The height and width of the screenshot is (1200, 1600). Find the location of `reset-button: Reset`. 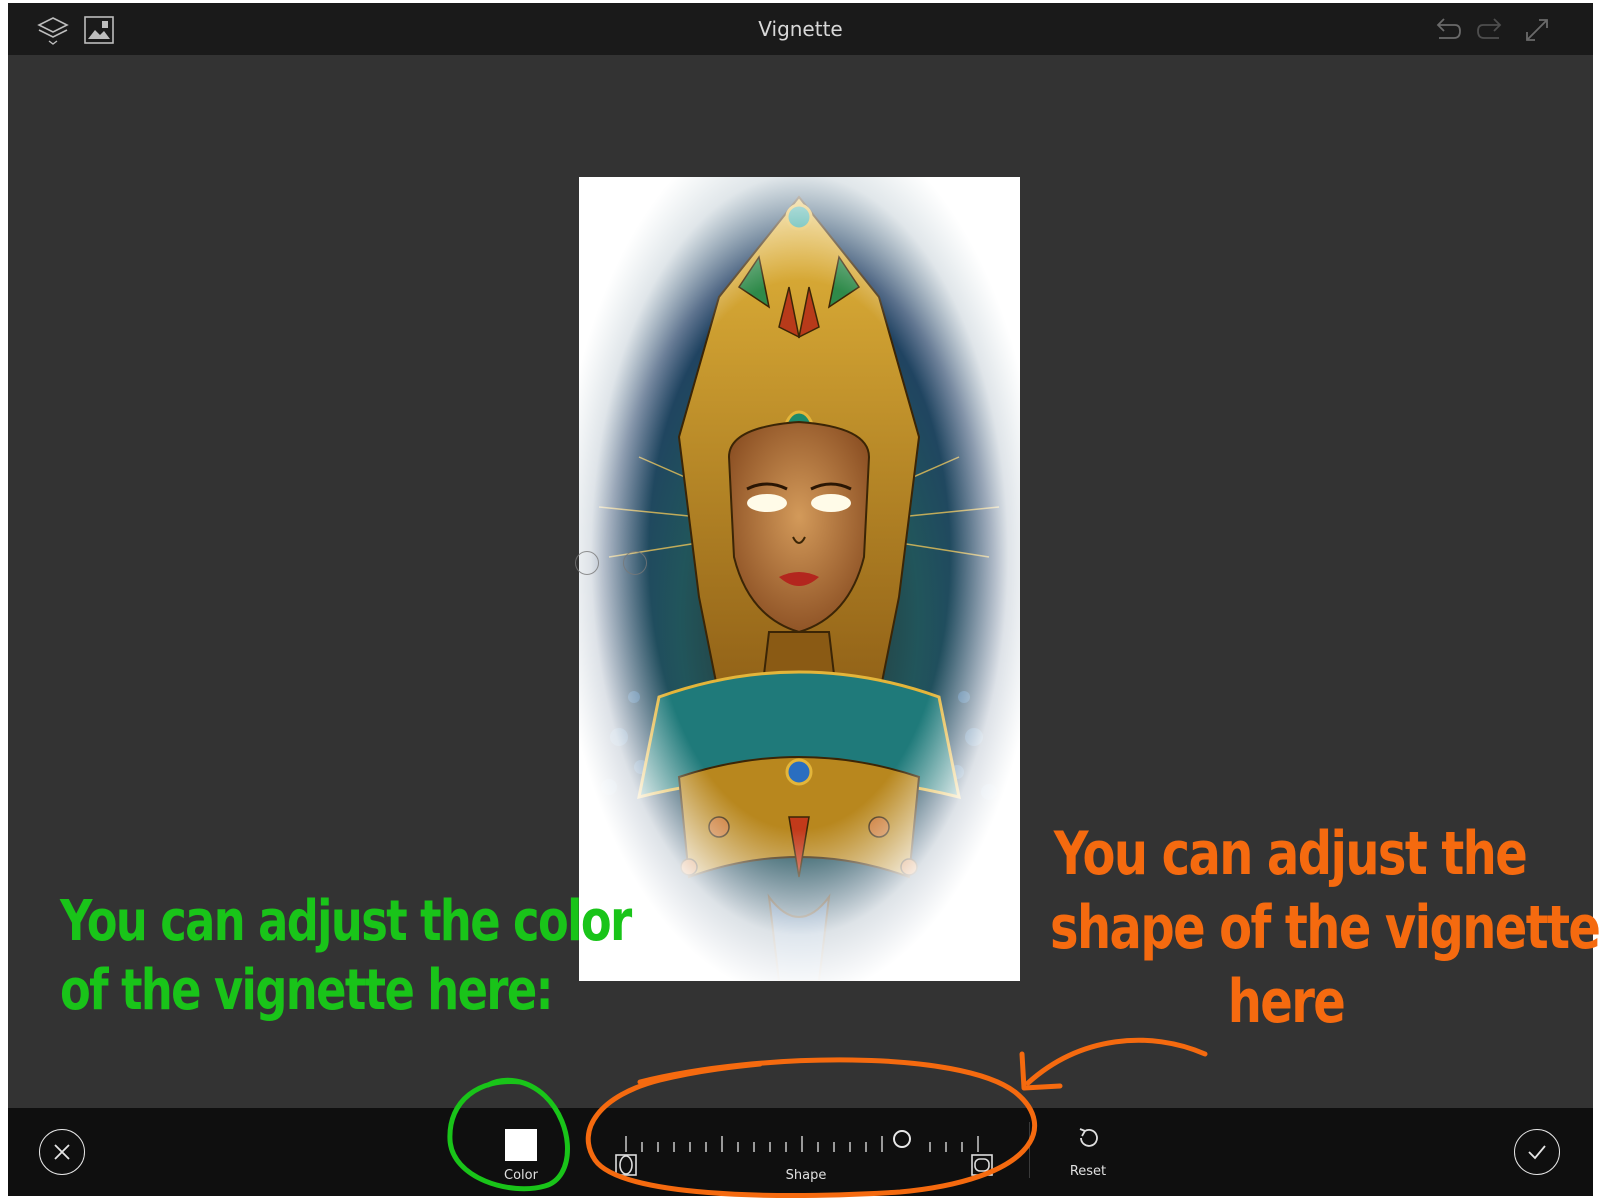

reset-button: Reset is located at coordinates (1088, 1152).